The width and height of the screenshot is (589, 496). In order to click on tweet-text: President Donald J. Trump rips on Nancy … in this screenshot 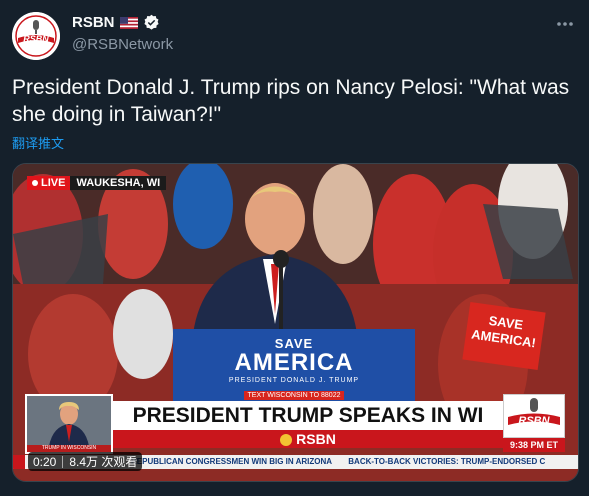, I will do `click(291, 101)`.